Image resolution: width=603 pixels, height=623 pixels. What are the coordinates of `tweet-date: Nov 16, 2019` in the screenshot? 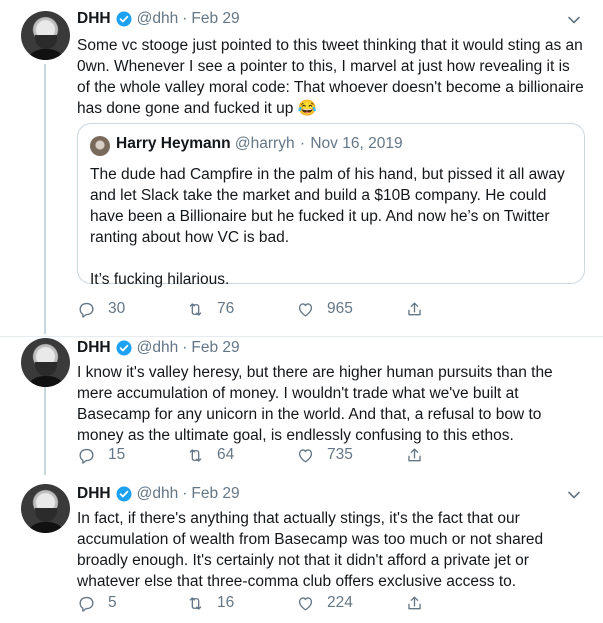 It's located at (356, 143).